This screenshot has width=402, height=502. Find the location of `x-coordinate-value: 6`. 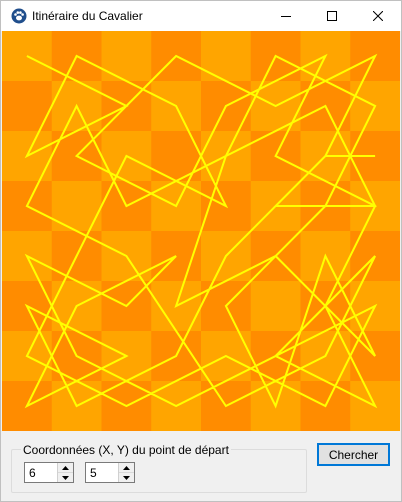

x-coordinate-value: 6 is located at coordinates (32, 473).